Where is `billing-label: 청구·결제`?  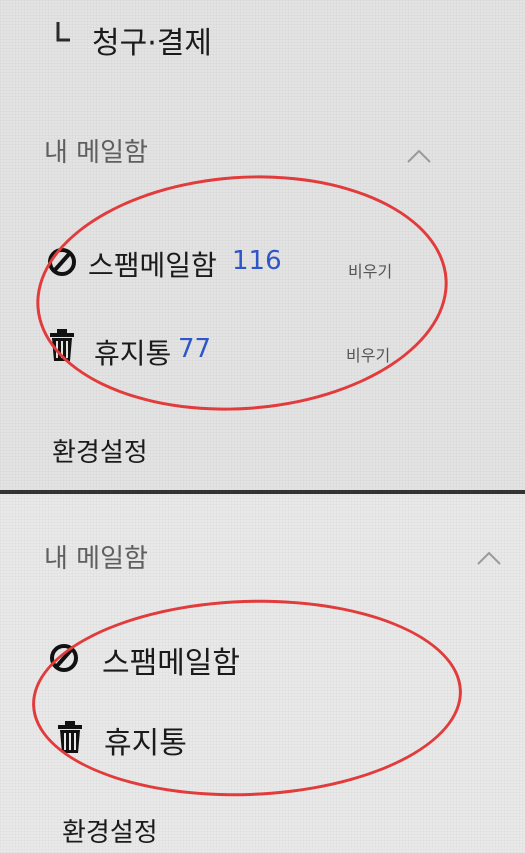 billing-label: 청구·결제 is located at coordinates (152, 43).